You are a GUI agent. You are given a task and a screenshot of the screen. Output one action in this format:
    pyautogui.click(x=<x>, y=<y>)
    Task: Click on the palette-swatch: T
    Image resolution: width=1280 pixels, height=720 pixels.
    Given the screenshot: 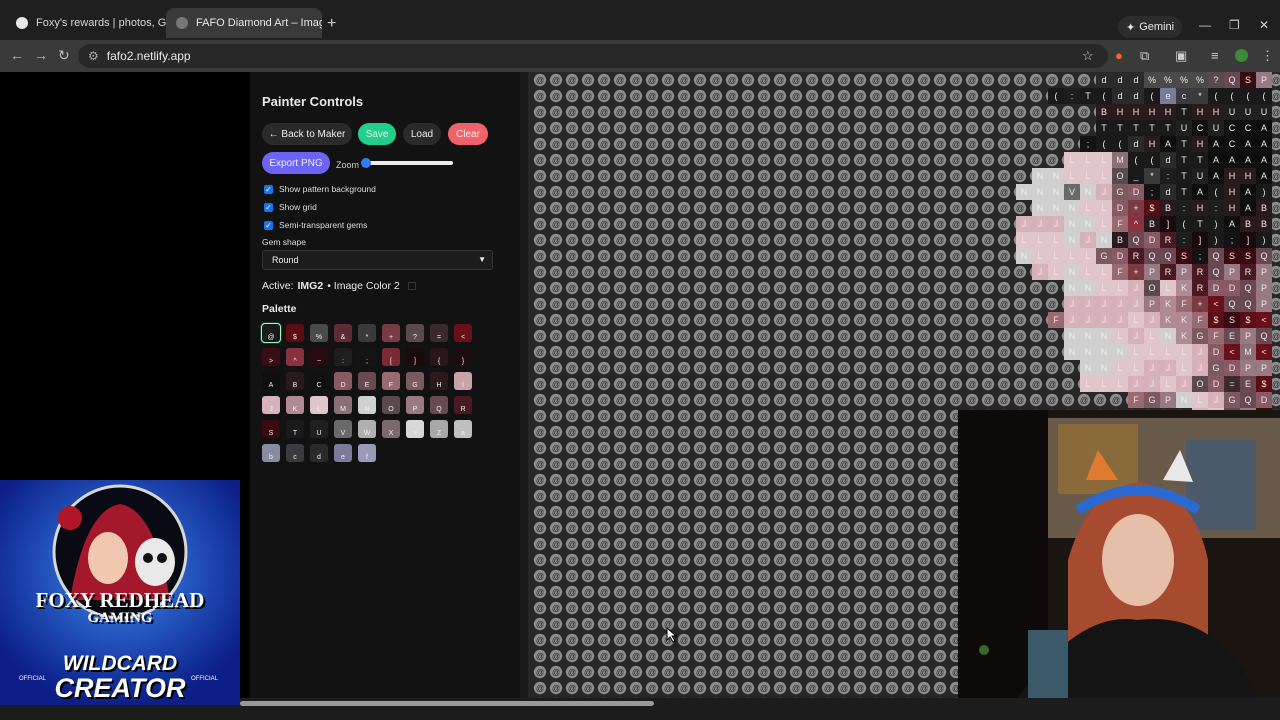 What is the action you would take?
    pyautogui.click(x=295, y=429)
    